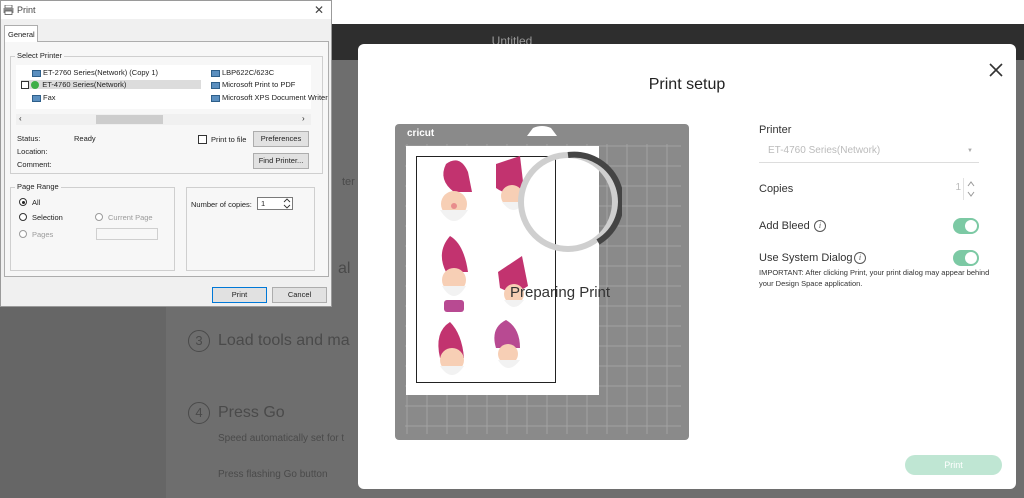 The image size is (1024, 498). I want to click on checkmark-icon, so click(25, 85).